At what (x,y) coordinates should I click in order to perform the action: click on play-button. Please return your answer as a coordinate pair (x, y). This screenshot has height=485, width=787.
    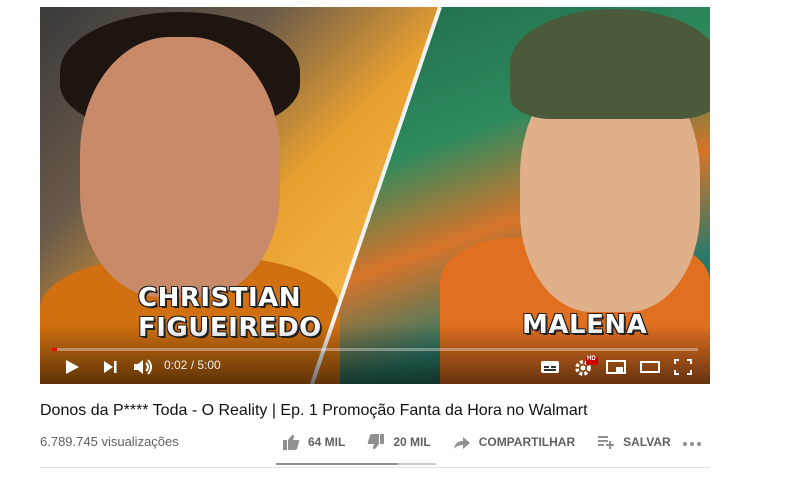
    Looking at the image, I should click on (72, 367).